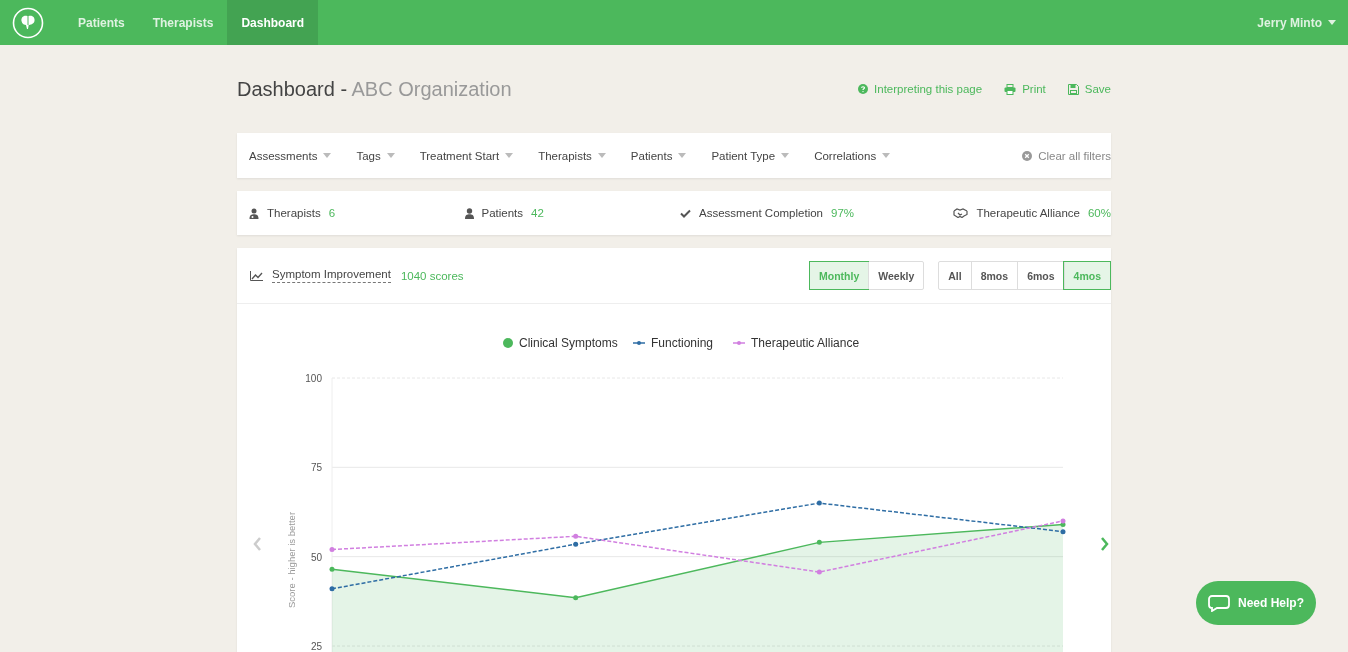 Image resolution: width=1348 pixels, height=652 pixels. Describe the element at coordinates (796, 343) in the screenshot. I see `legend-item: Therapeutic Alliance` at that location.